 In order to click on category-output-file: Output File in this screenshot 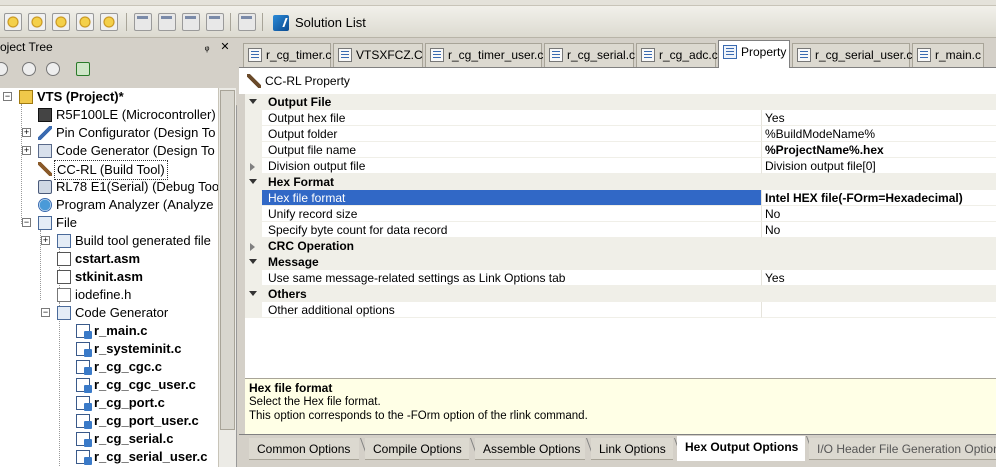, I will do `click(620, 102)`.